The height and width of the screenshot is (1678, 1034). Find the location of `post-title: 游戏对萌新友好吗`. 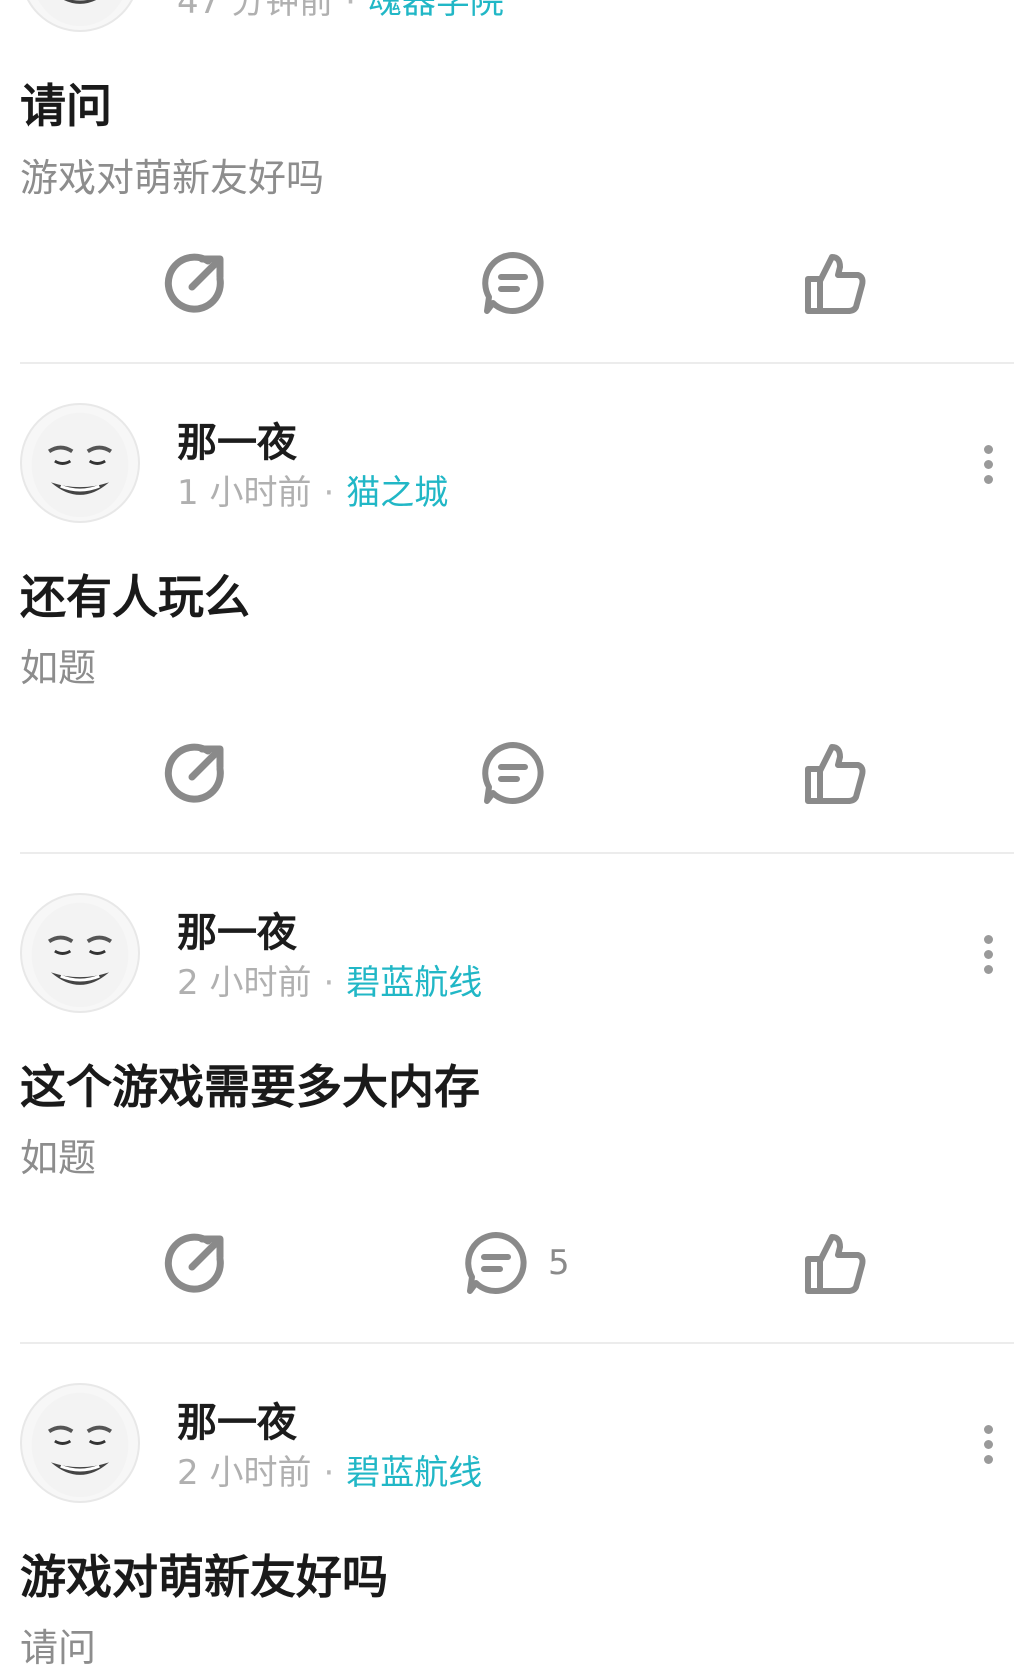

post-title: 游戏对萌新友好吗 is located at coordinates (204, 1577).